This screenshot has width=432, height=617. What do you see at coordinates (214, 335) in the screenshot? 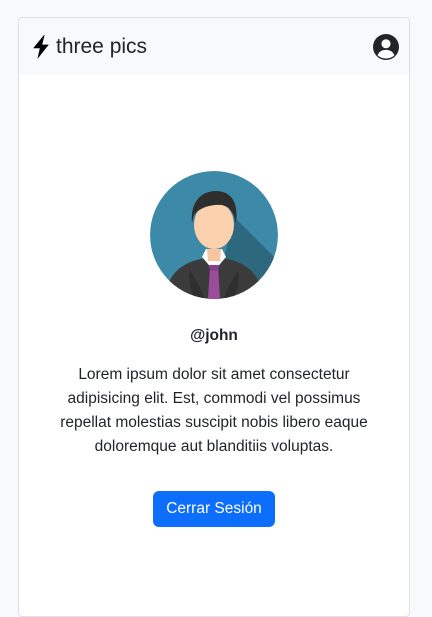
I see `username: @john` at bounding box center [214, 335].